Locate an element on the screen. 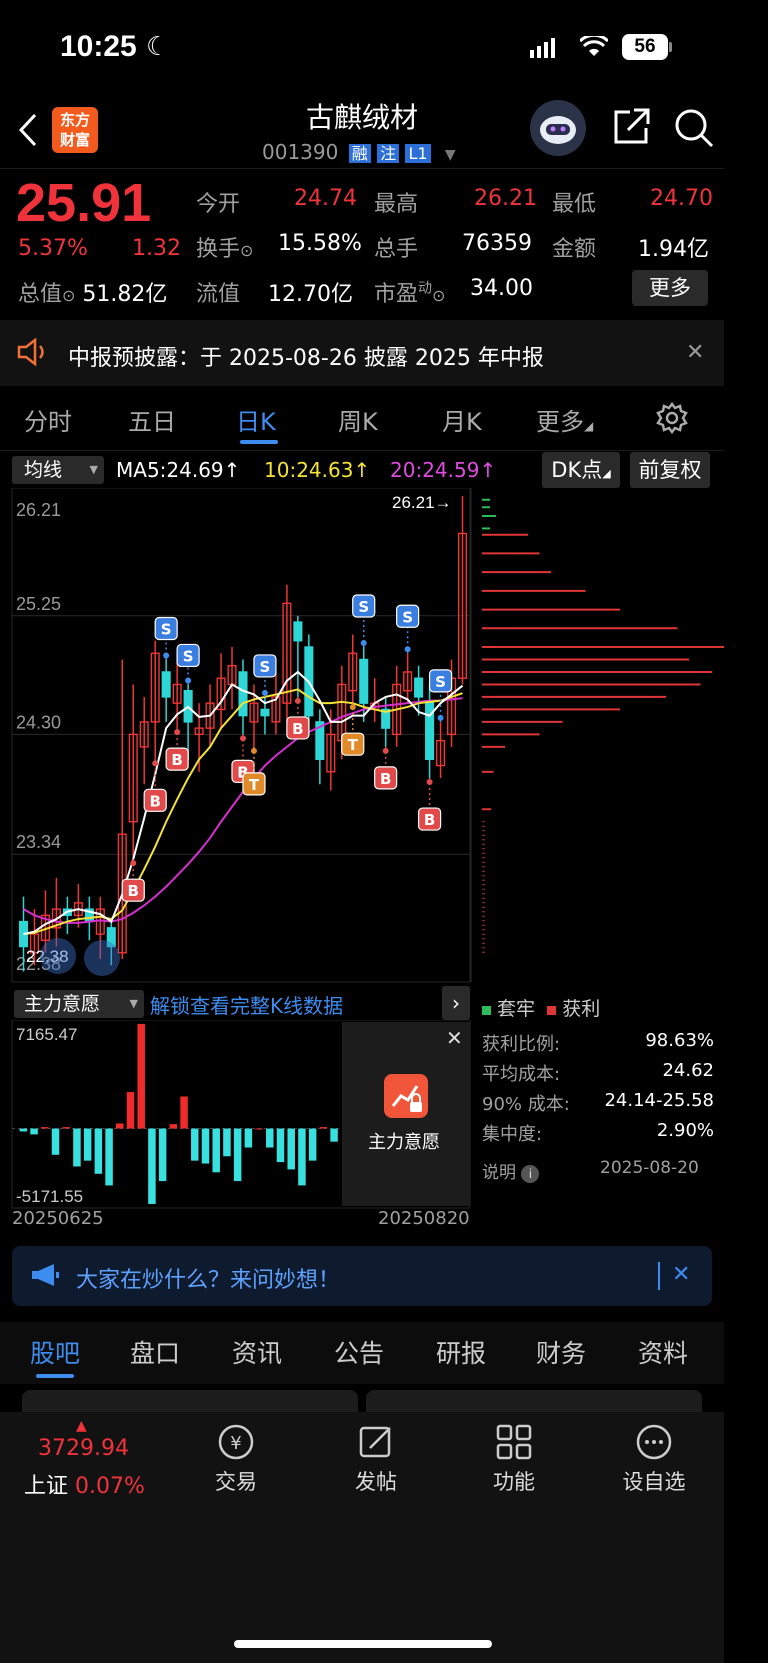 This screenshot has width=768, height=1663. volume-value: 76359 is located at coordinates (497, 243).